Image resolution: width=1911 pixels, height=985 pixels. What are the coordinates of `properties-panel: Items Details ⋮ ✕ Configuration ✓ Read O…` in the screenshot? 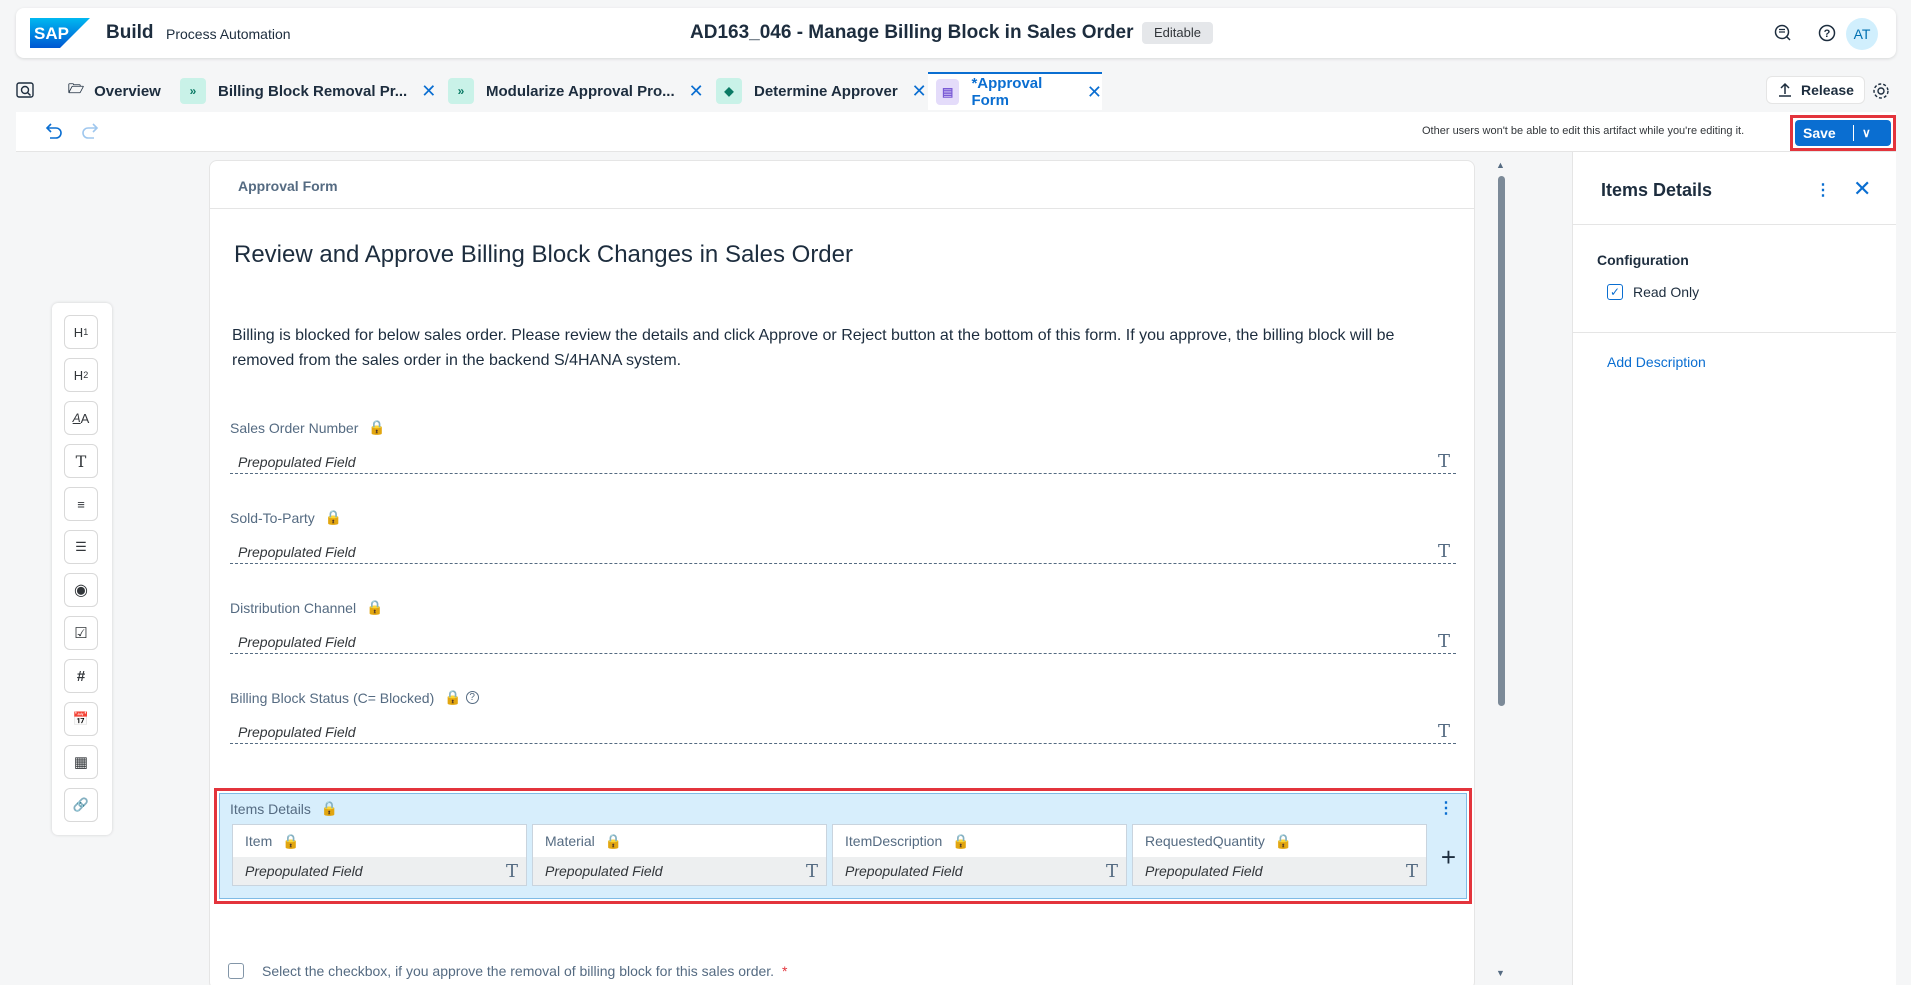 It's located at (1734, 568).